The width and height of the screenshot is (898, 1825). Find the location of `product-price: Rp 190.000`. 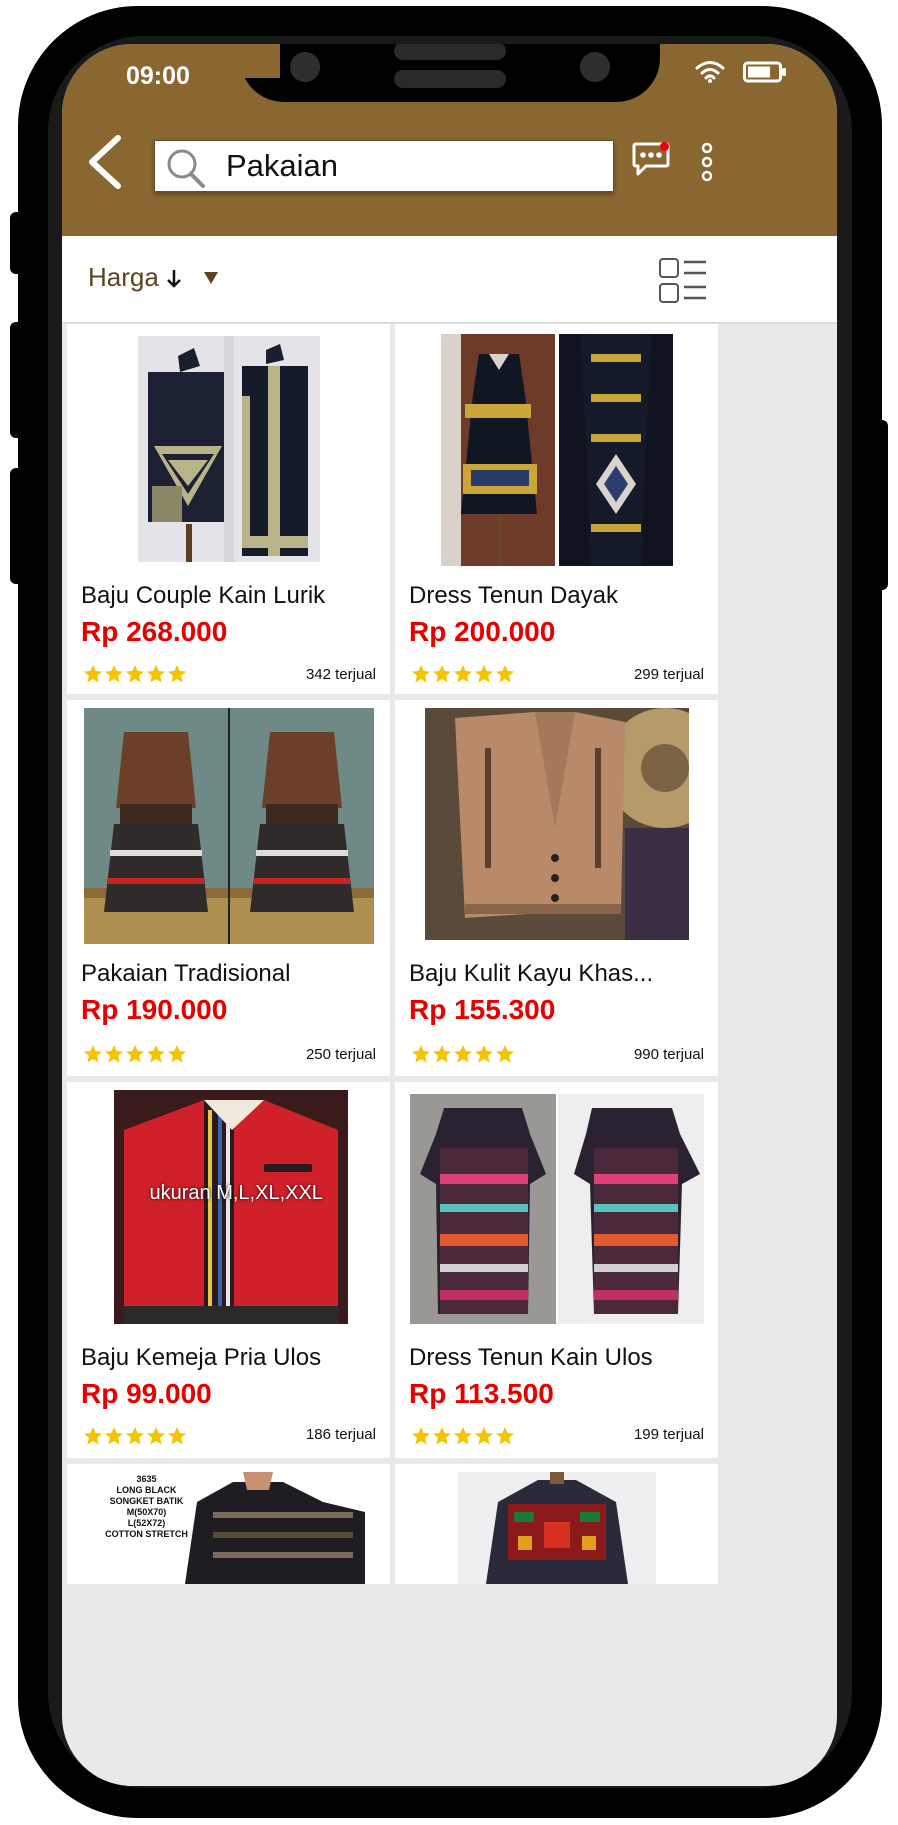

product-price: Rp 190.000 is located at coordinates (154, 1009).